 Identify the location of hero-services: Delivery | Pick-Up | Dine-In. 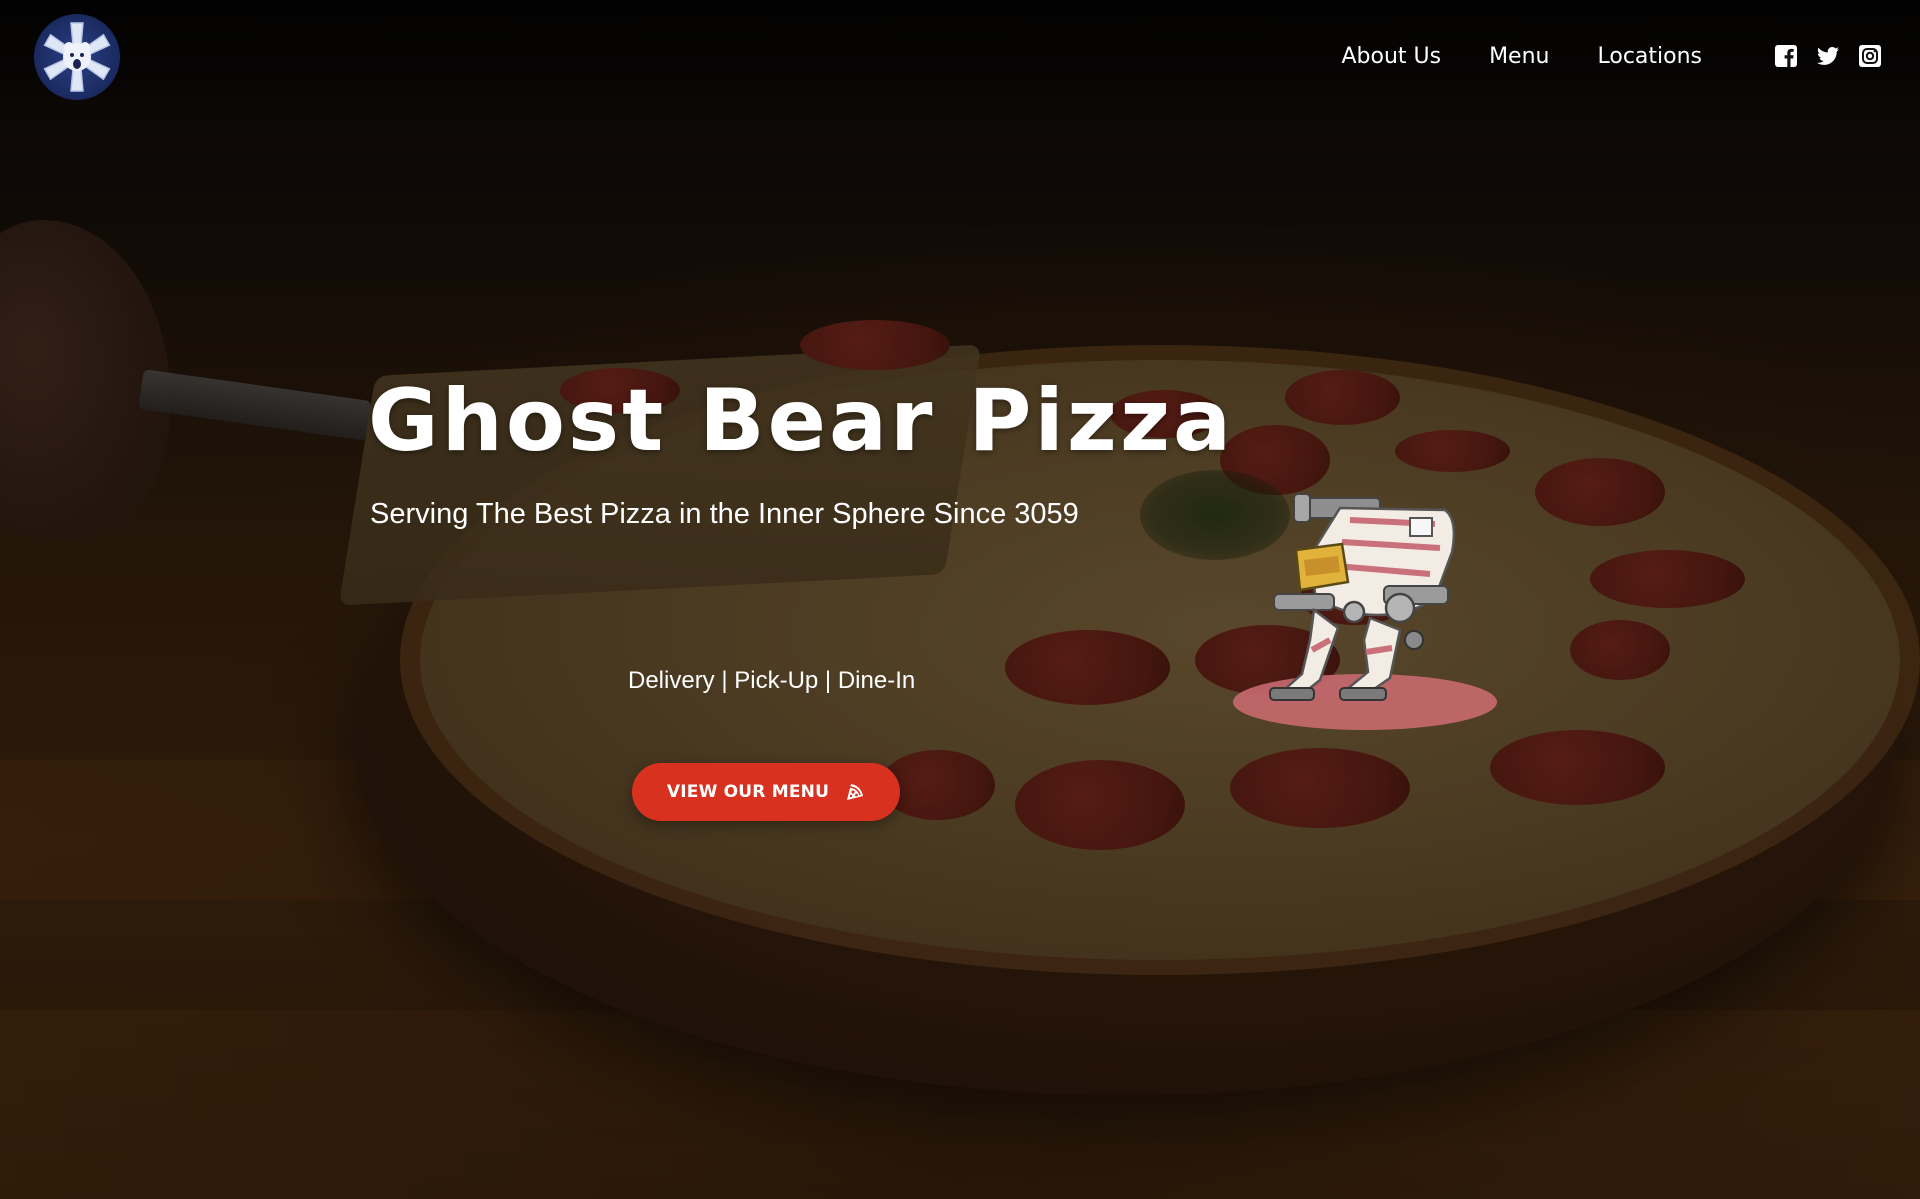
(772, 680).